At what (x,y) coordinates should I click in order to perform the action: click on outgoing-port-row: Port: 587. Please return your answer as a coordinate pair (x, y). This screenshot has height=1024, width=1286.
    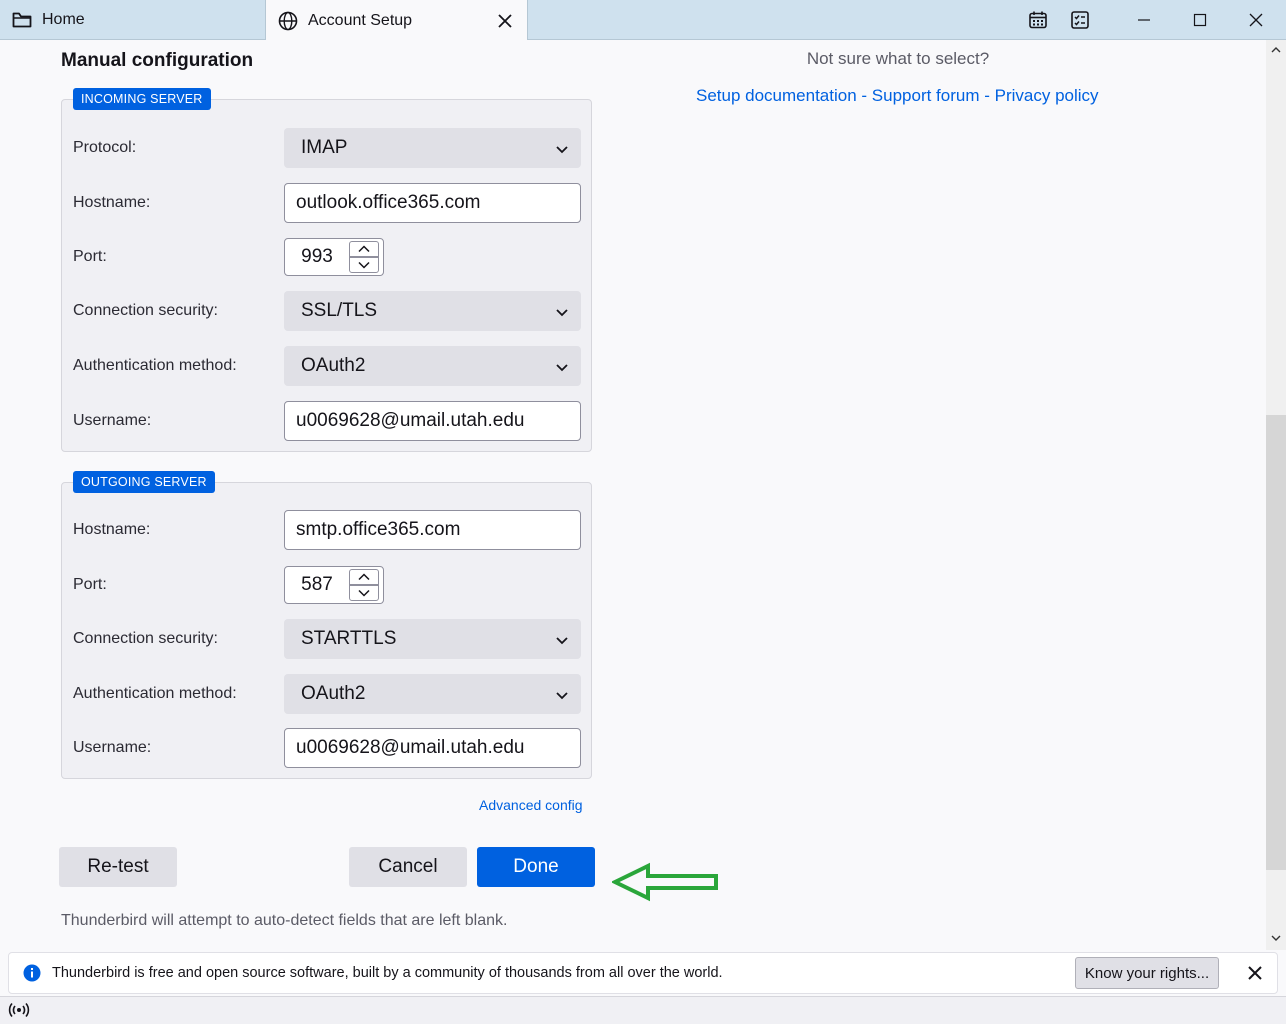
    Looking at the image, I should click on (327, 586).